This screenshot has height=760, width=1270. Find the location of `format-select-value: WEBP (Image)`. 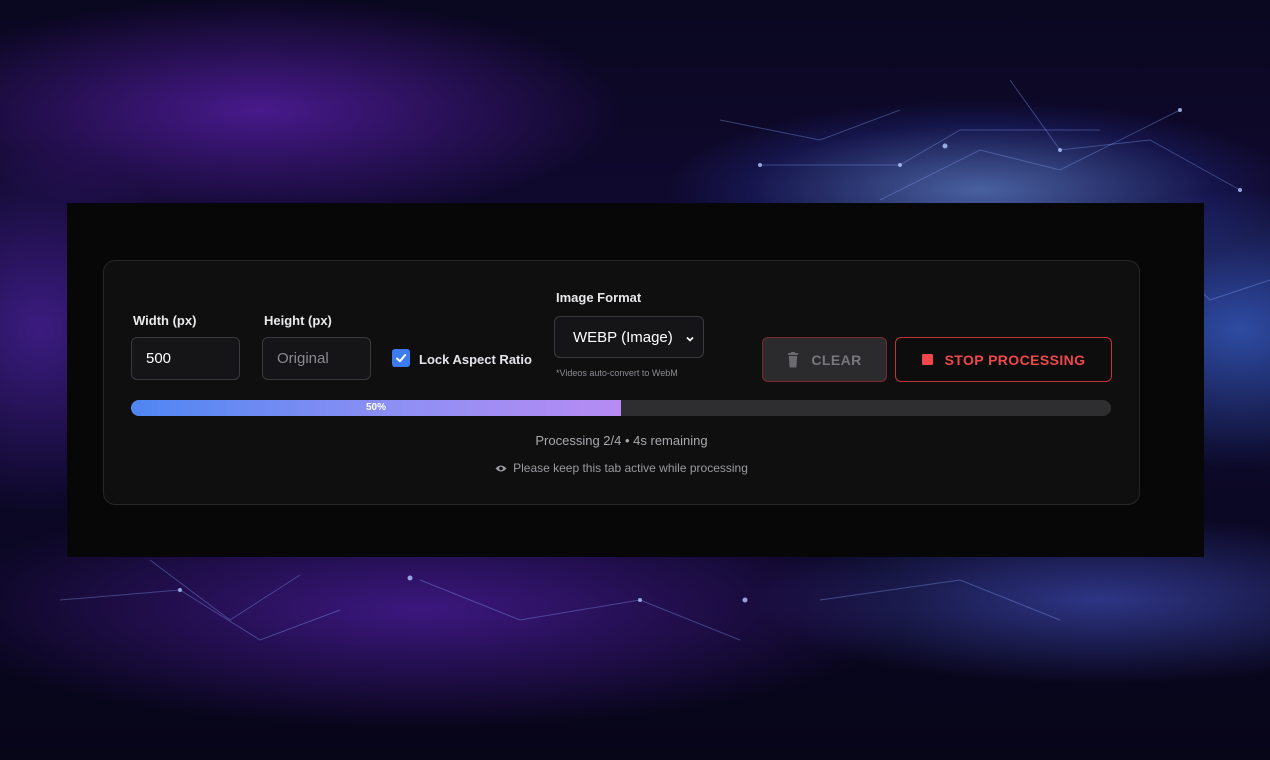

format-select-value: WEBP (Image) is located at coordinates (623, 337).